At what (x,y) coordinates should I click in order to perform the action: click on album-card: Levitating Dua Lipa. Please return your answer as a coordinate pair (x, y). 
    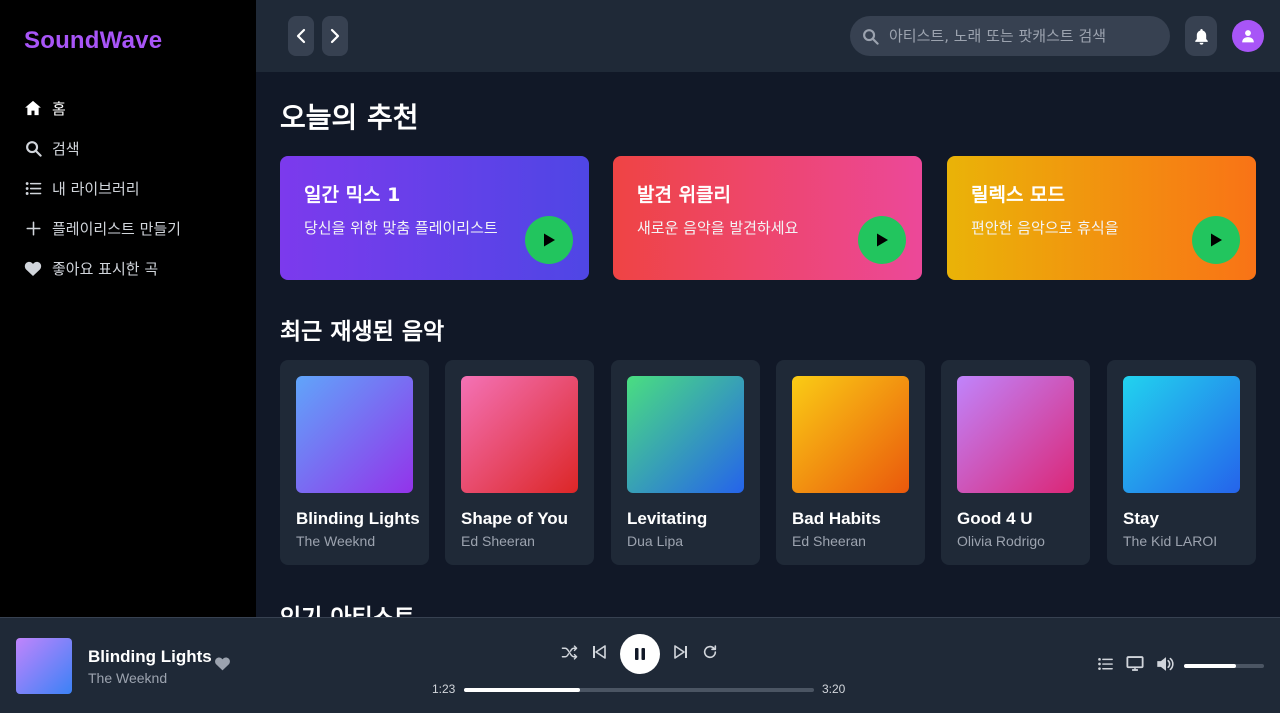
    Looking at the image, I should click on (685, 462).